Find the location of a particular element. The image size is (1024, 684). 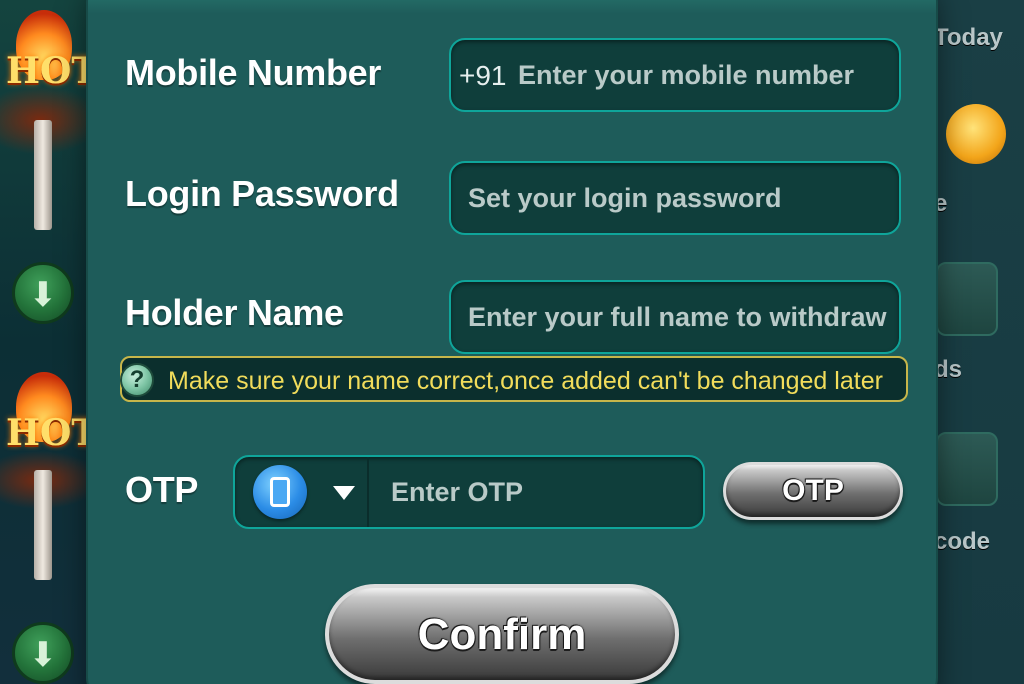

holder-name-field is located at coordinates (675, 317).